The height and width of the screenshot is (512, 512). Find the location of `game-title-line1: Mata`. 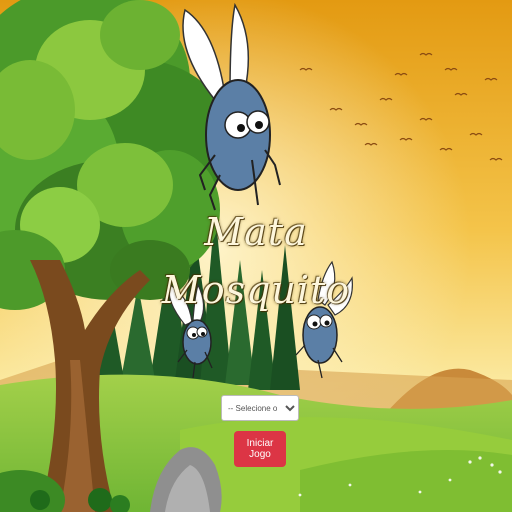

game-title-line1: Mata is located at coordinates (256, 232).